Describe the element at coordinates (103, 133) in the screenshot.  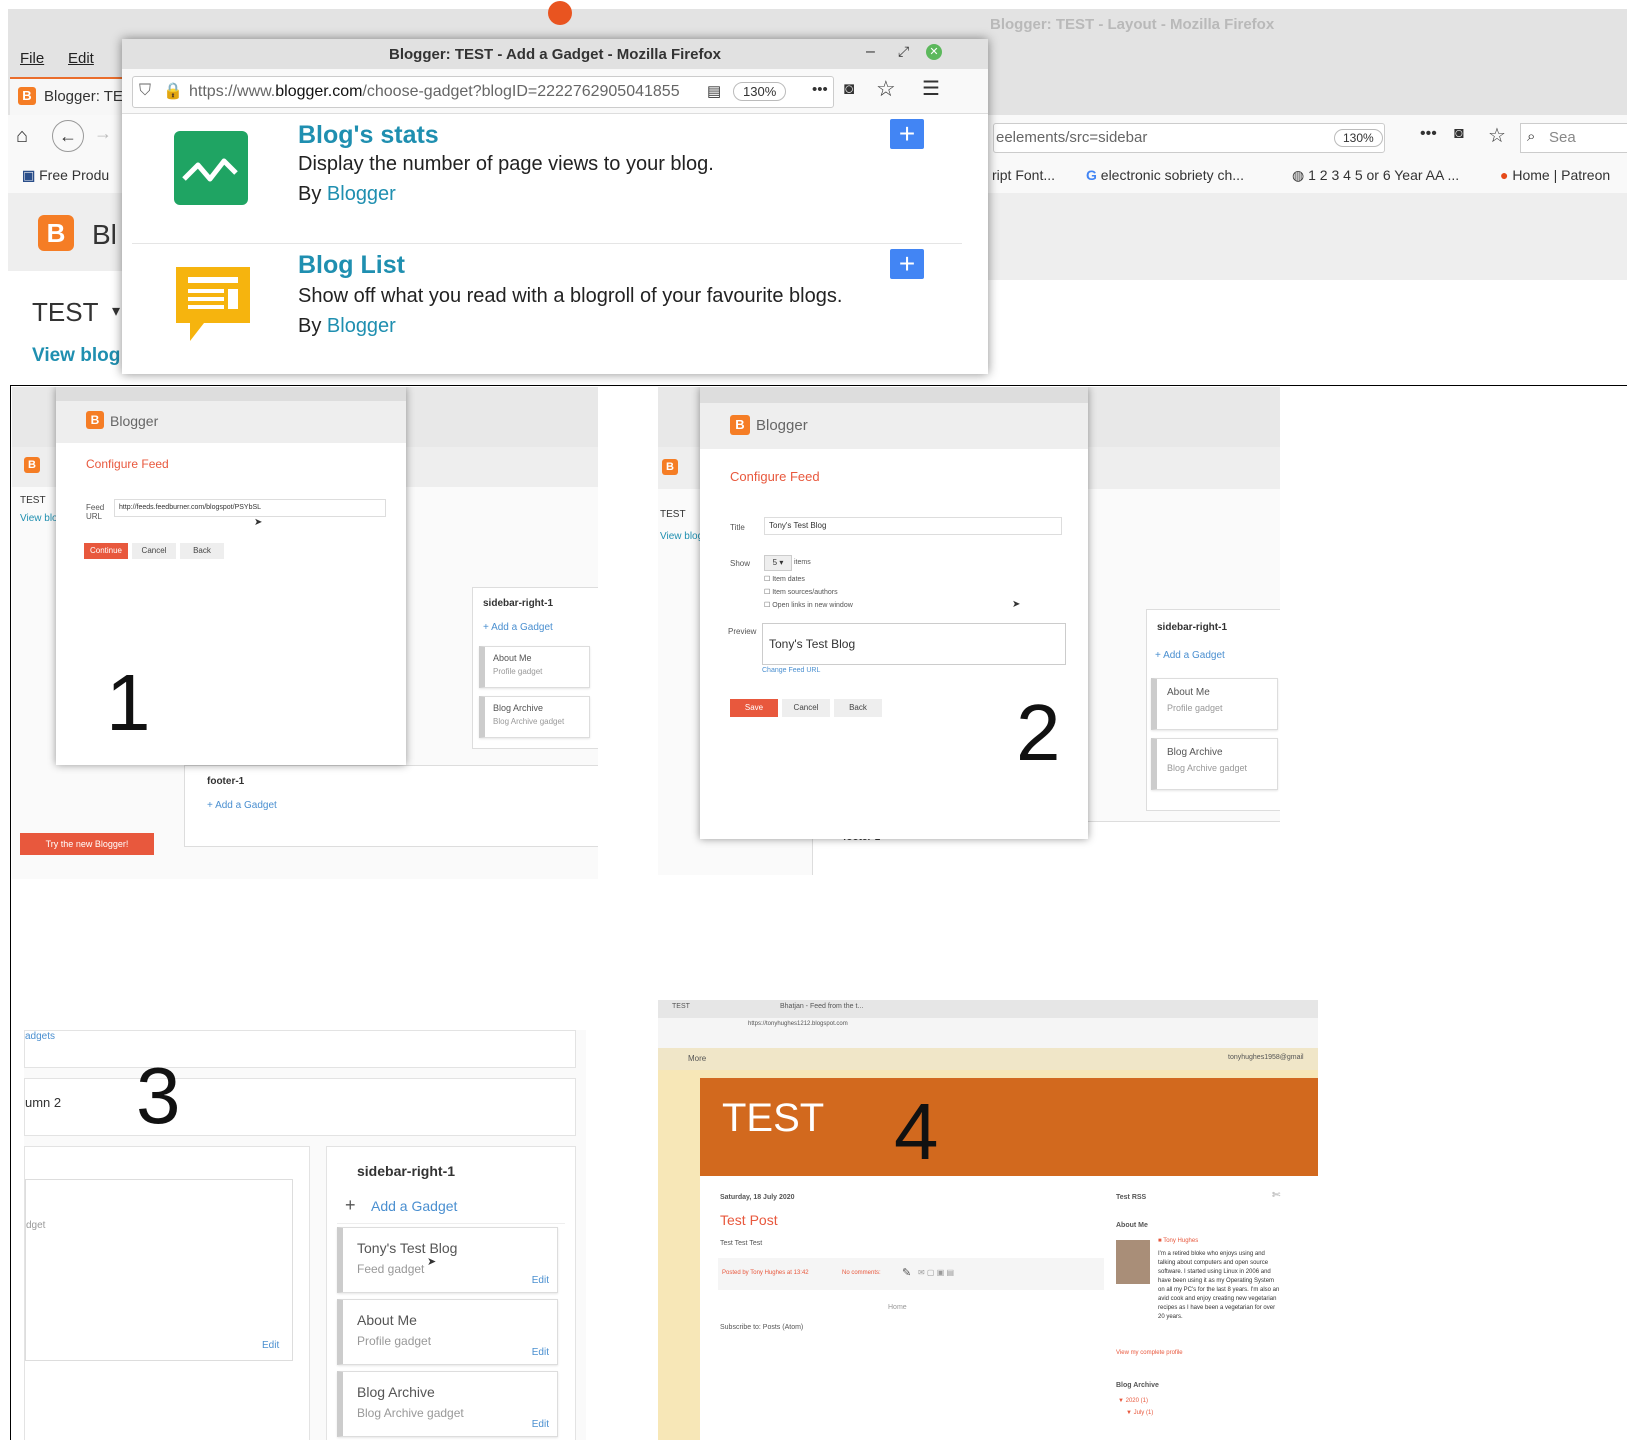
I see `forward-icon: →` at that location.